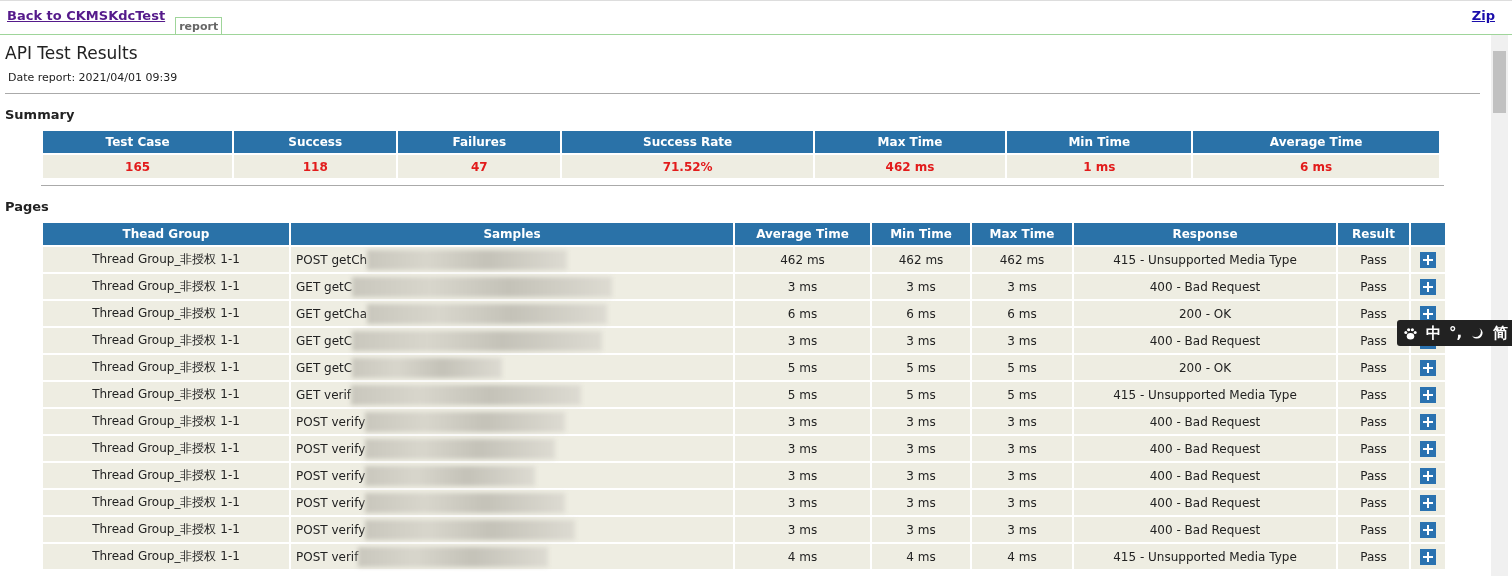 This screenshot has width=1512, height=576. Describe the element at coordinates (166, 234) in the screenshot. I see `column-header: Thead Group` at that location.